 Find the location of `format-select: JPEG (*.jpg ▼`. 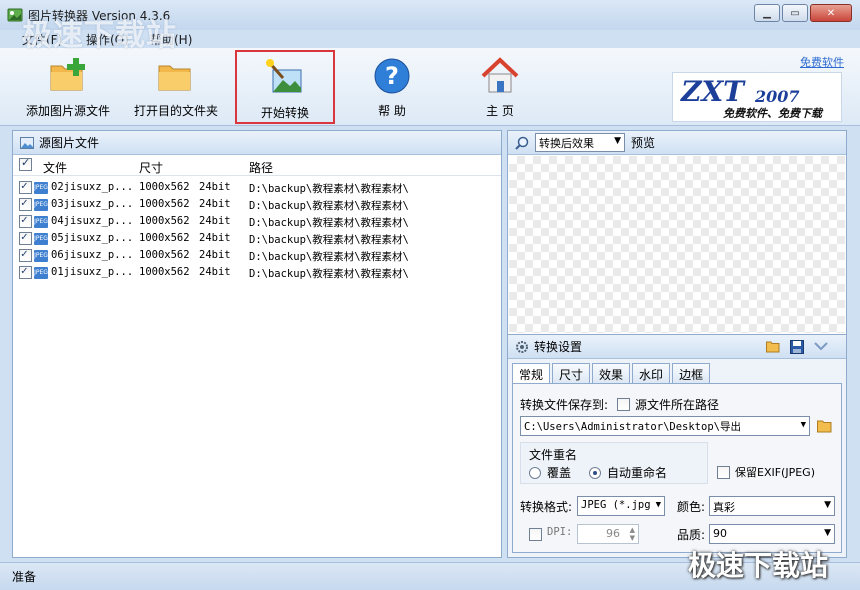

format-select: JPEG (*.jpg ▼ is located at coordinates (621, 506).